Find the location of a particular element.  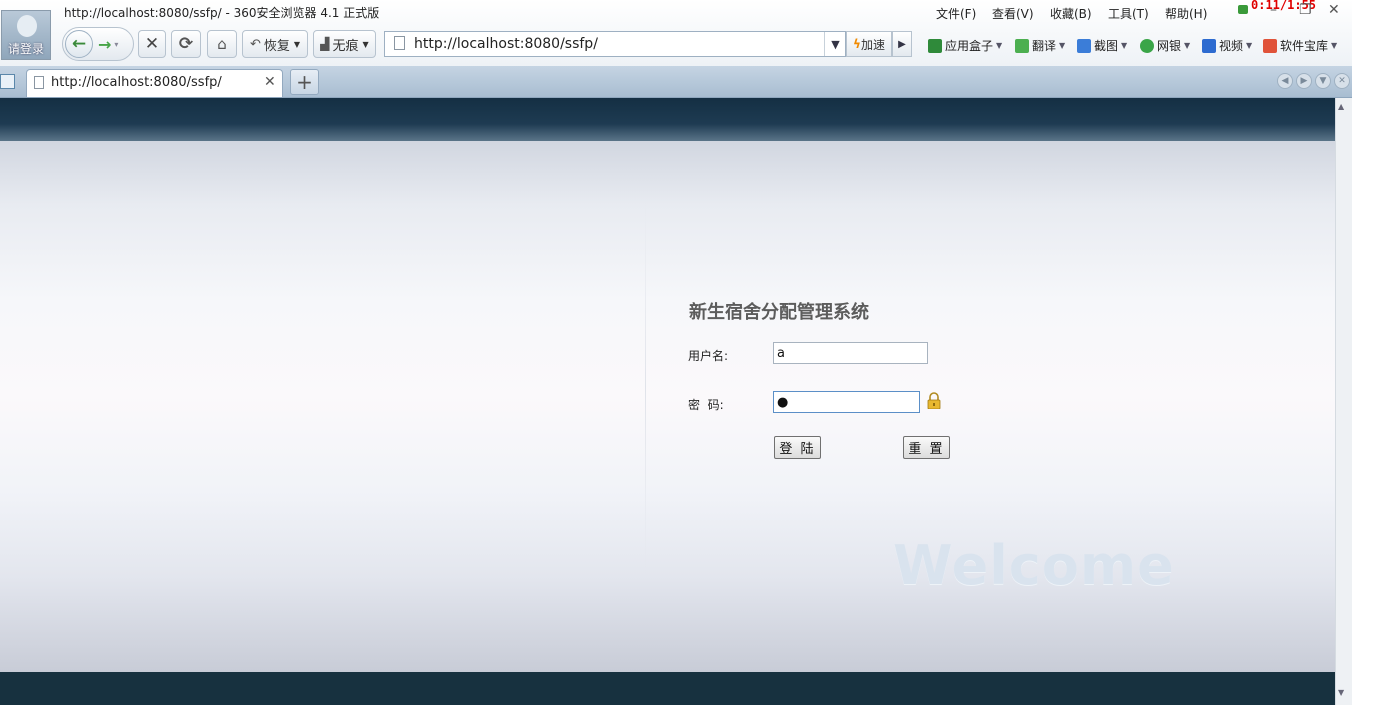

password-input is located at coordinates (846, 402).